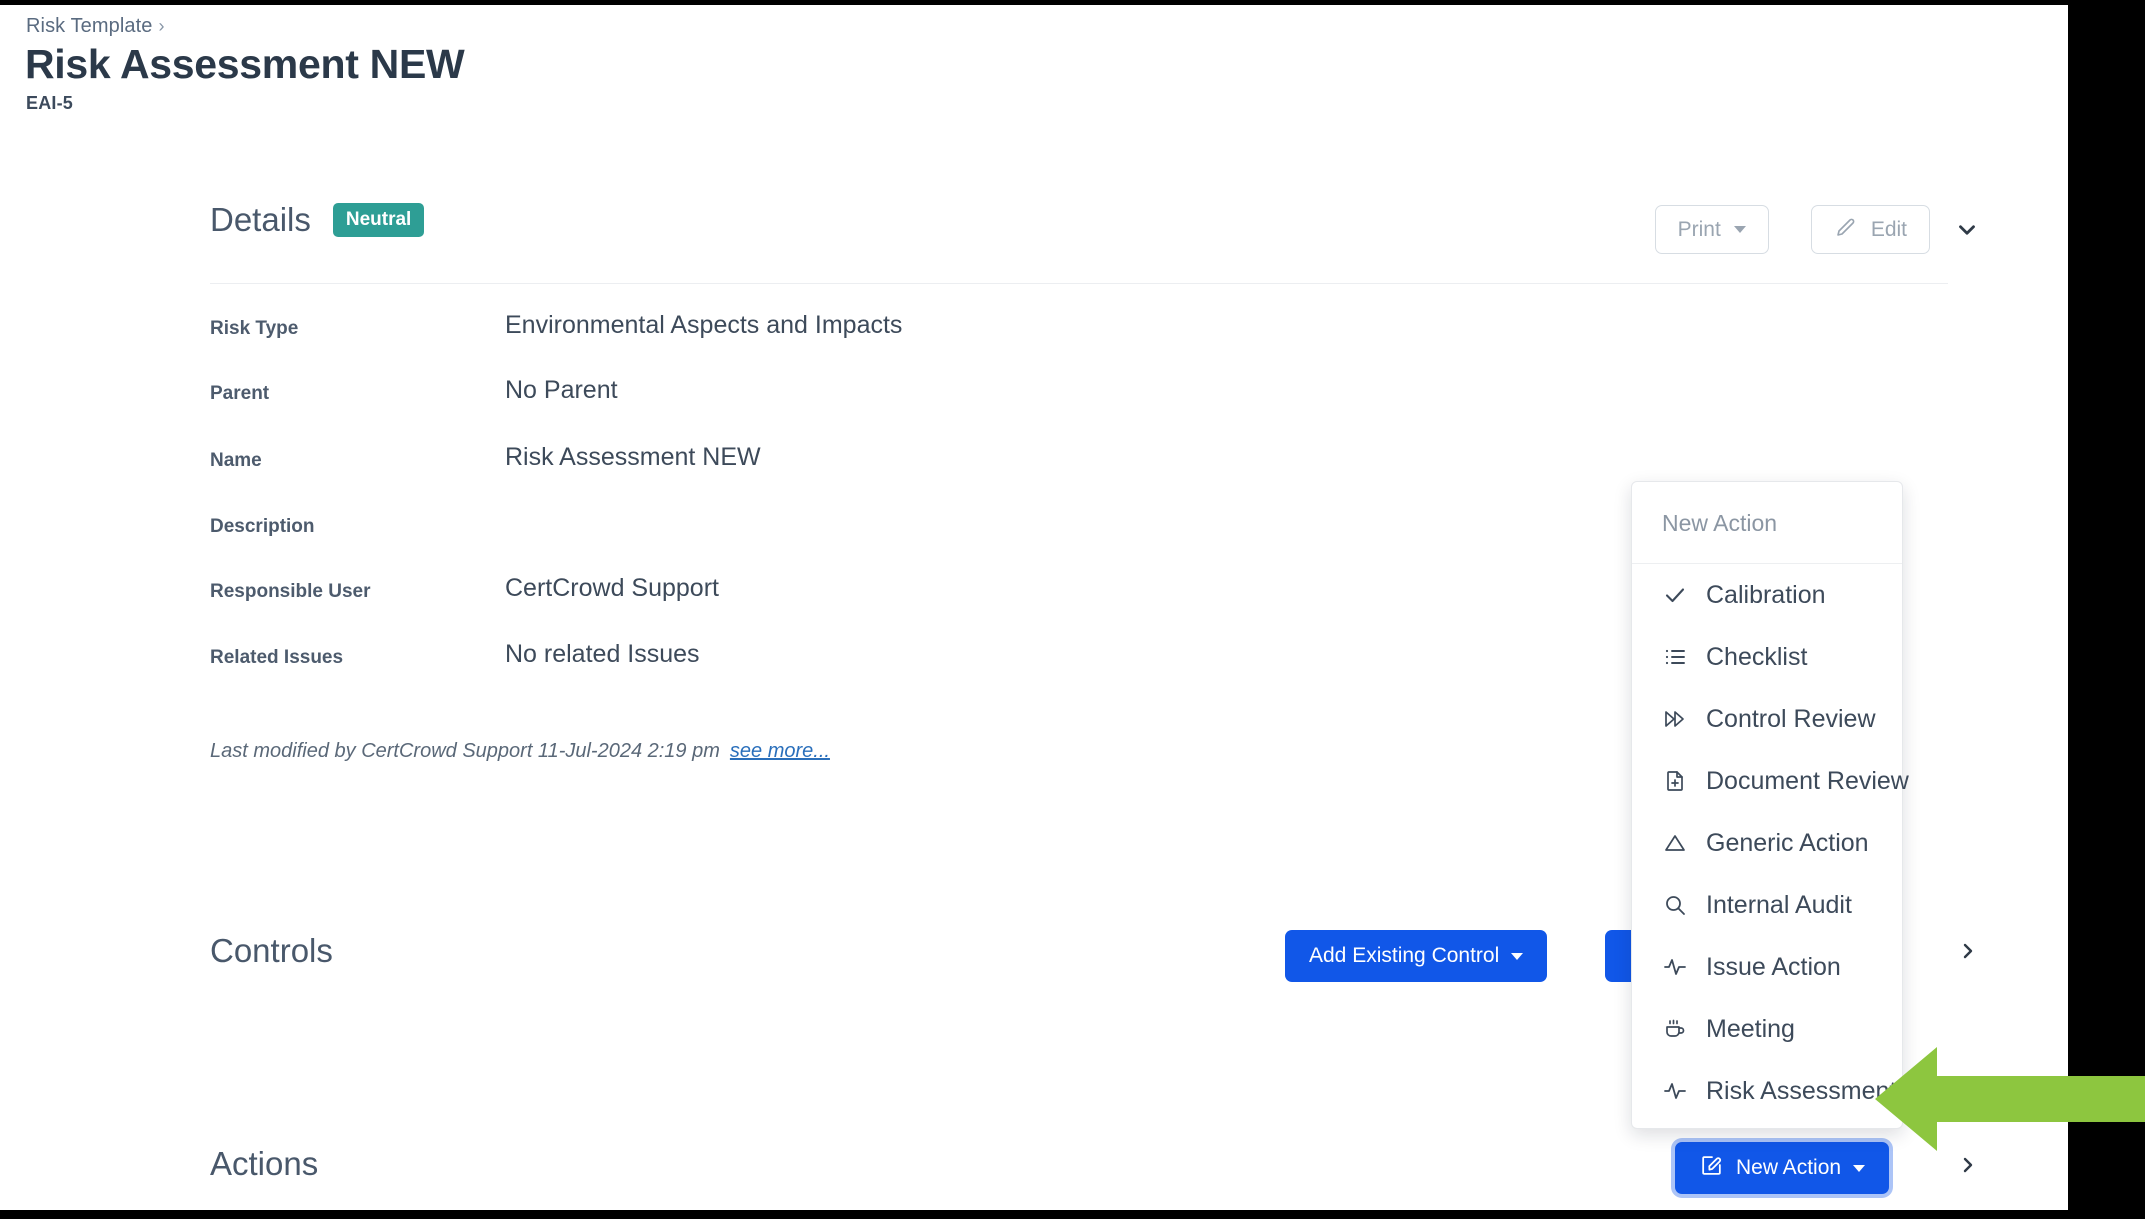 The width and height of the screenshot is (2145, 1219). I want to click on menu-item-label: Checklist, so click(1757, 656).